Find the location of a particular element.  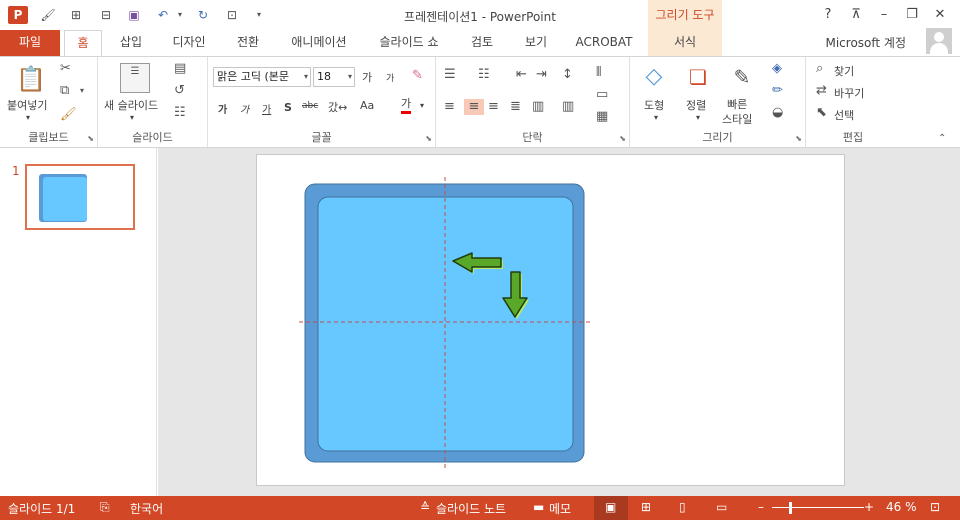

tab-review: 검토 is located at coordinates (482, 43).